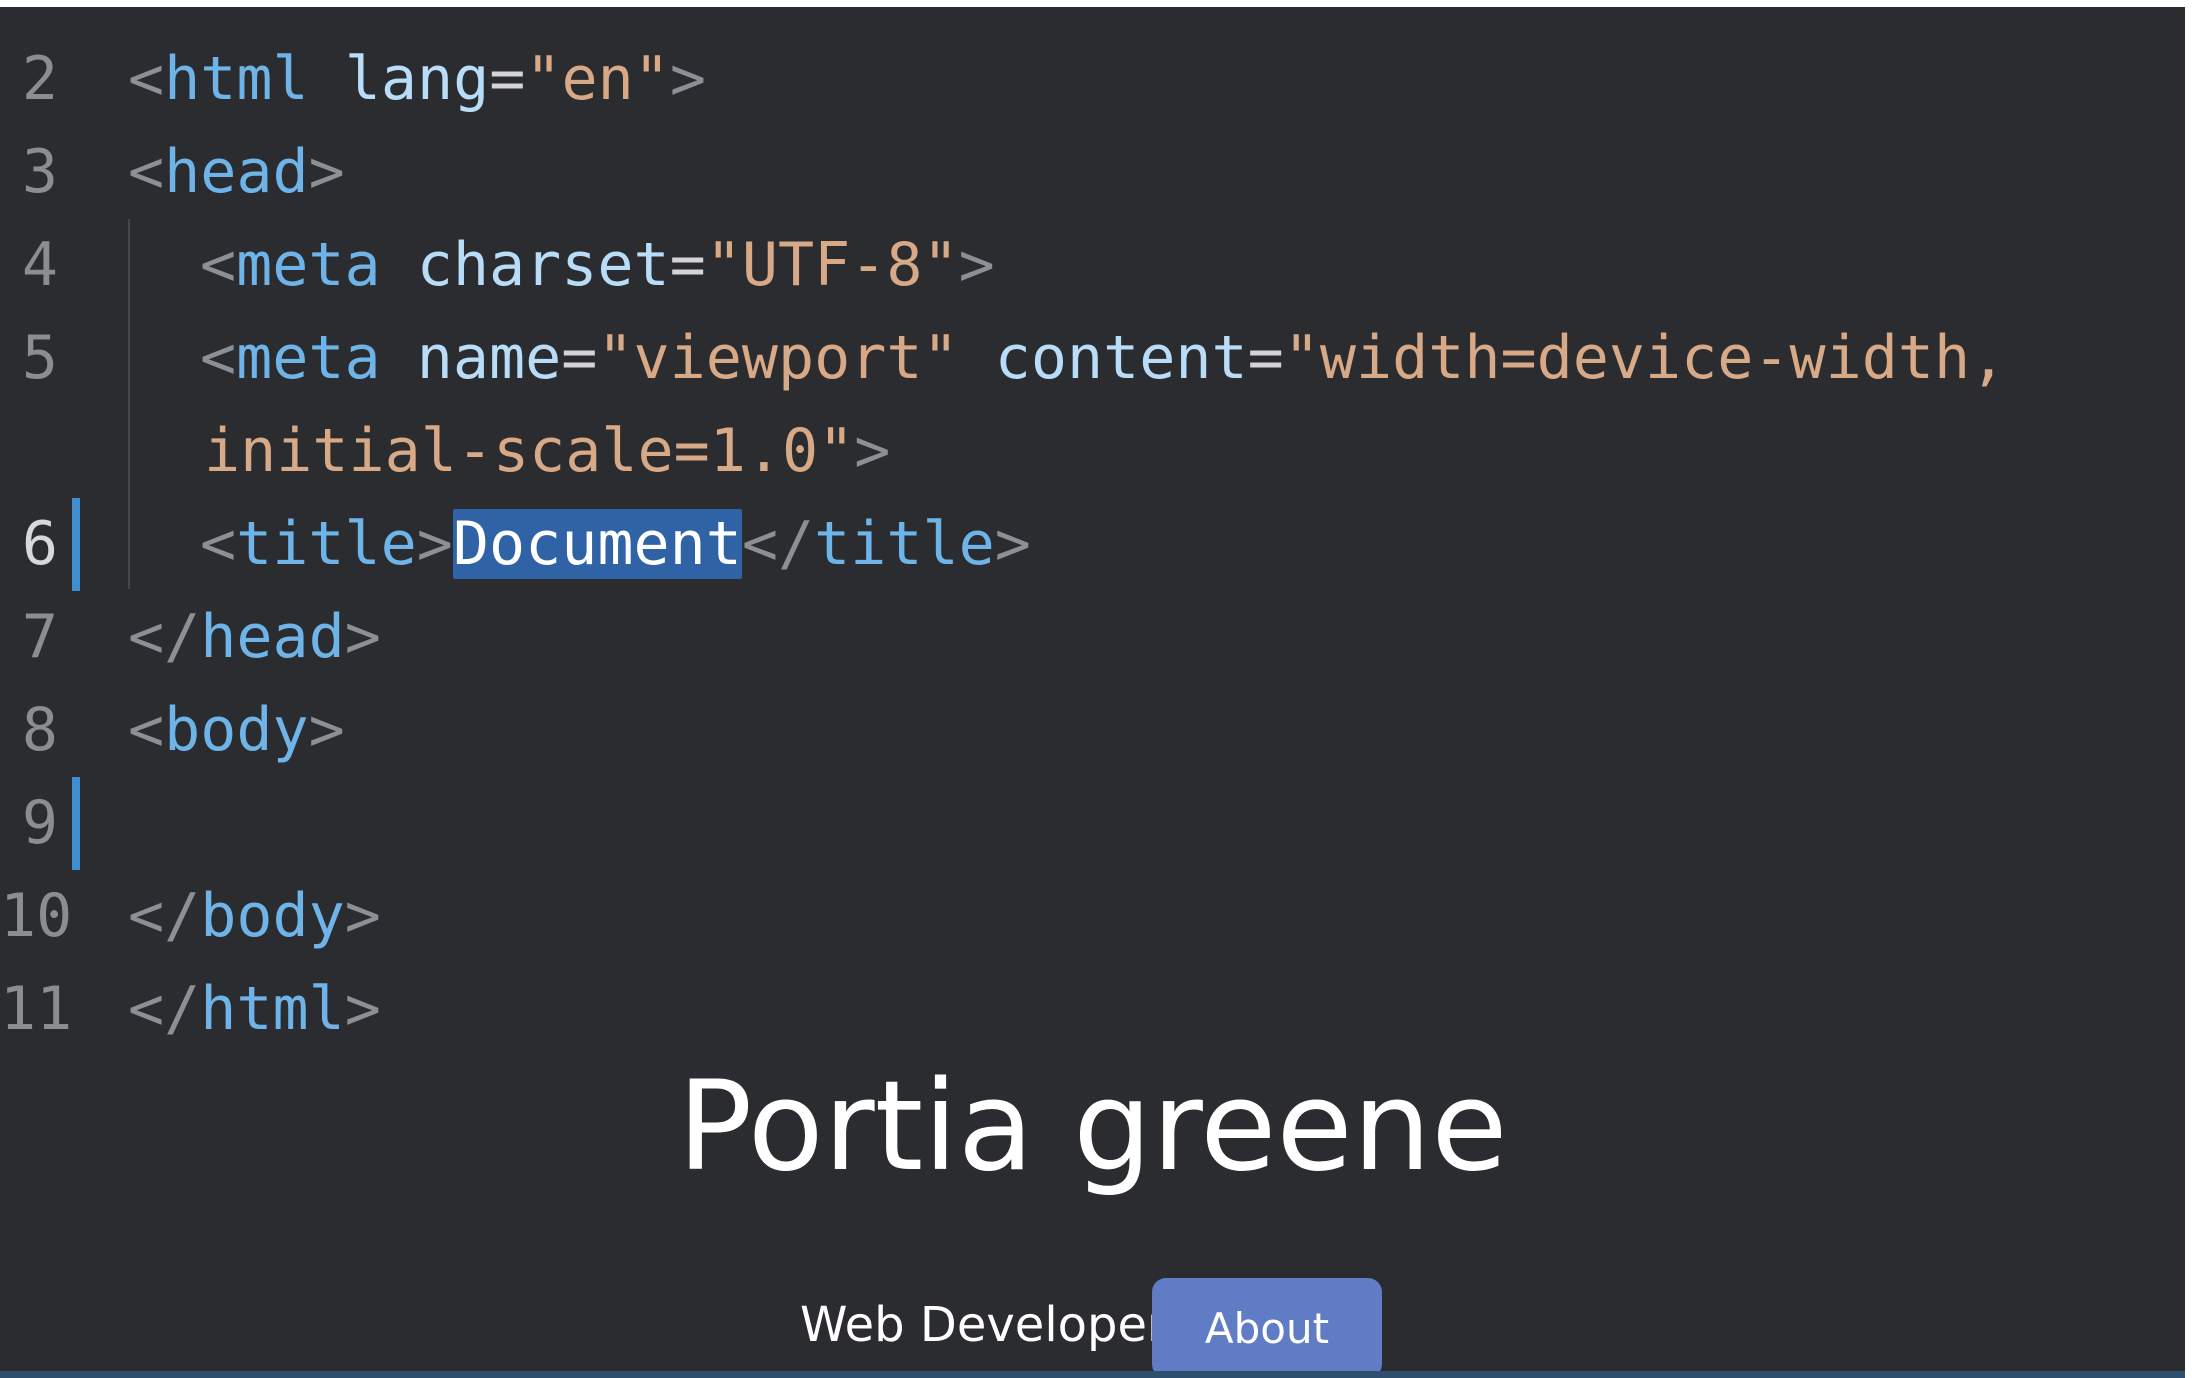 This screenshot has width=2192, height=1378. Describe the element at coordinates (543, 265) in the screenshot. I see `code-token: charset` at that location.